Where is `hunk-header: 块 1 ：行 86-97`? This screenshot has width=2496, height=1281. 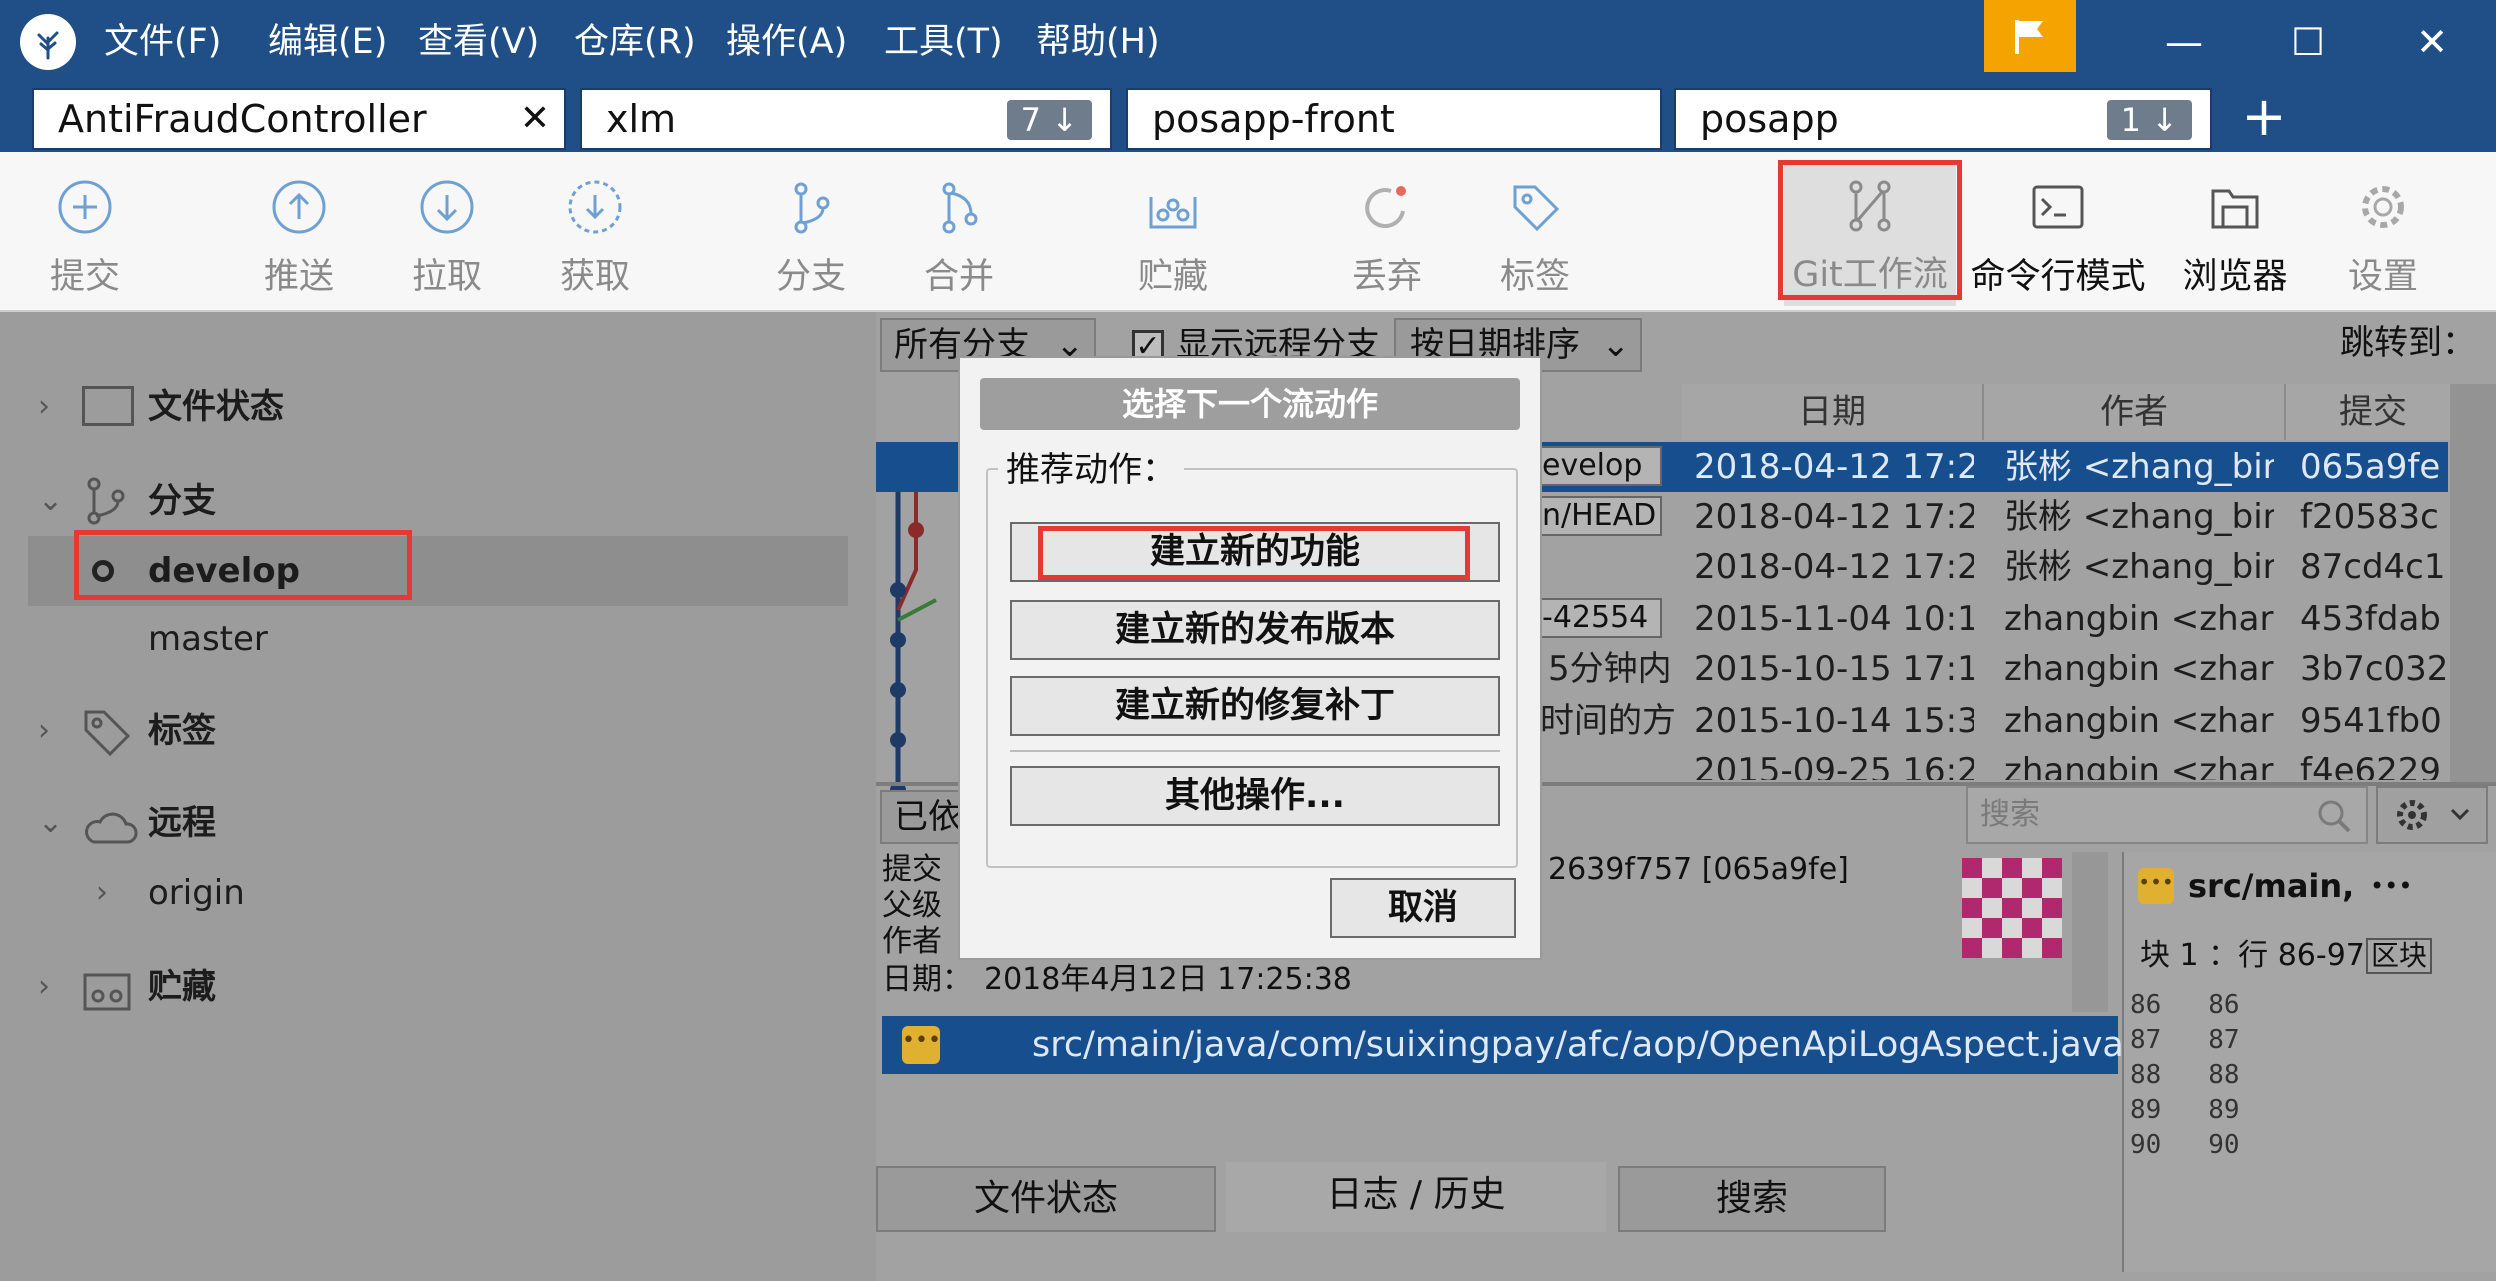 hunk-header: 块 1 ：行 86-97 is located at coordinates (2252, 955).